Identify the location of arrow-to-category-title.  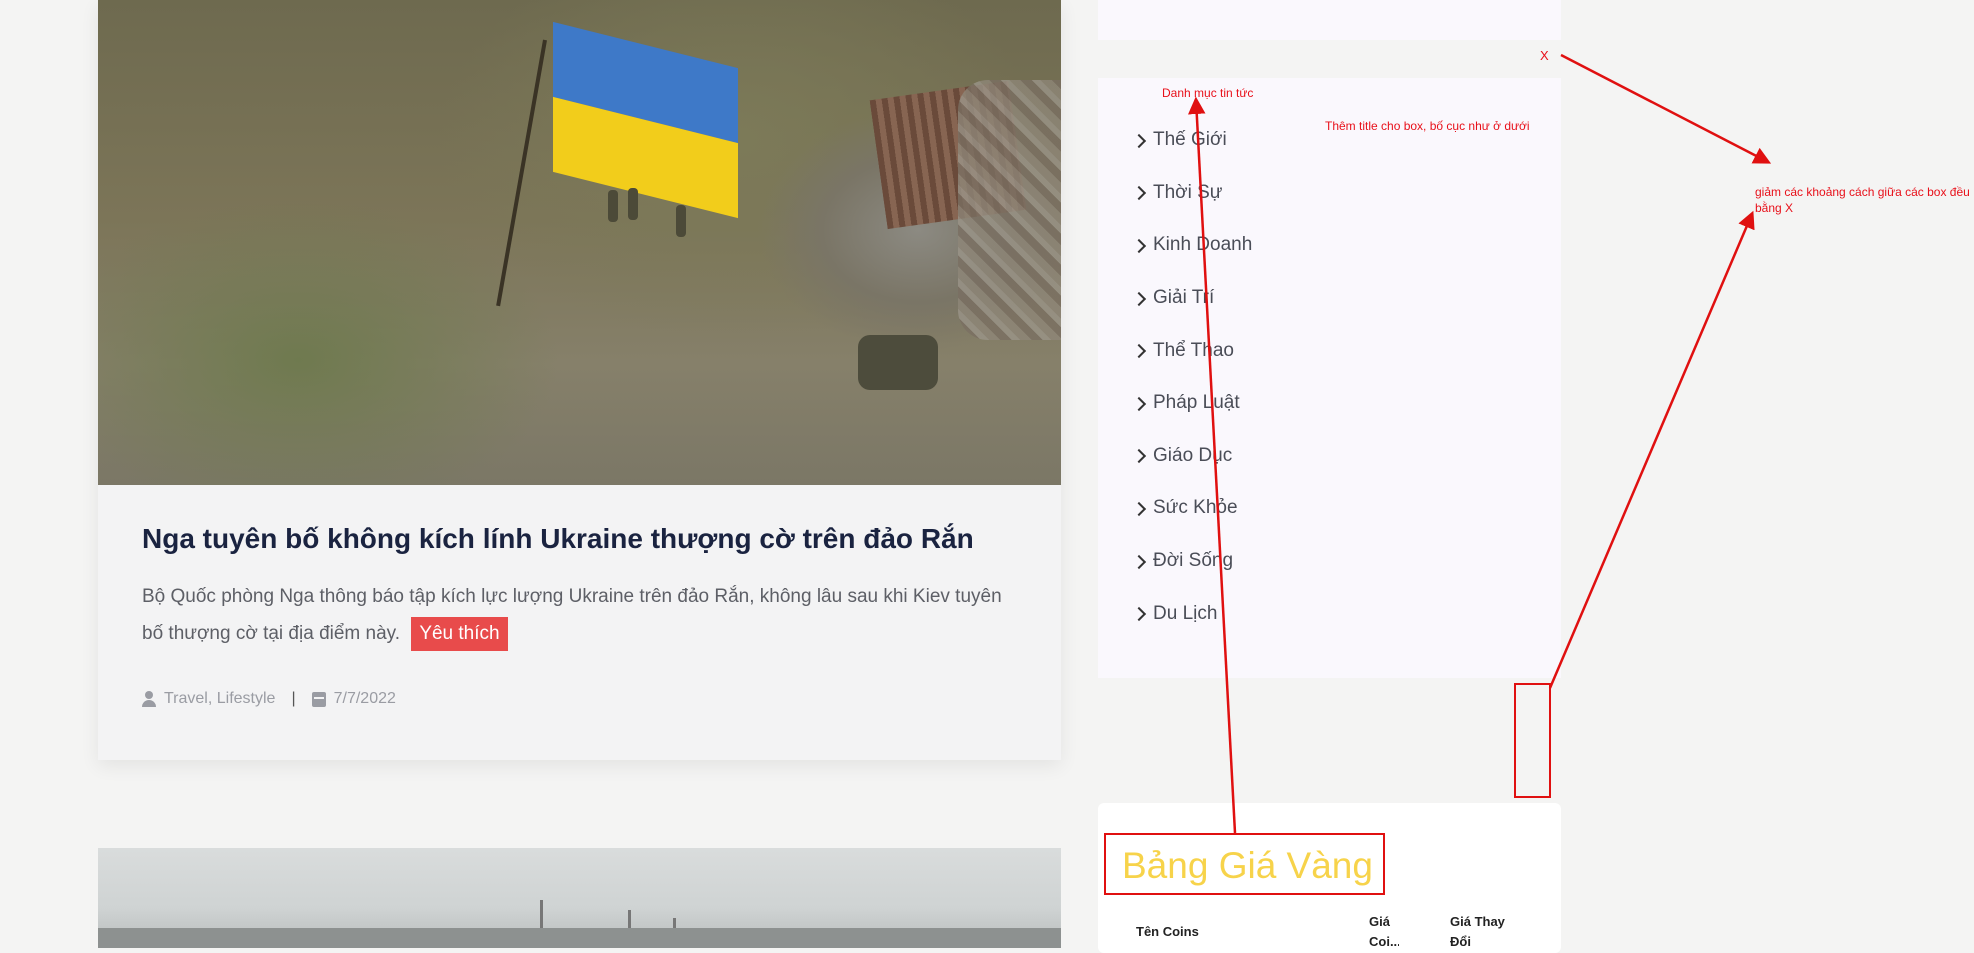
(1212, 465).